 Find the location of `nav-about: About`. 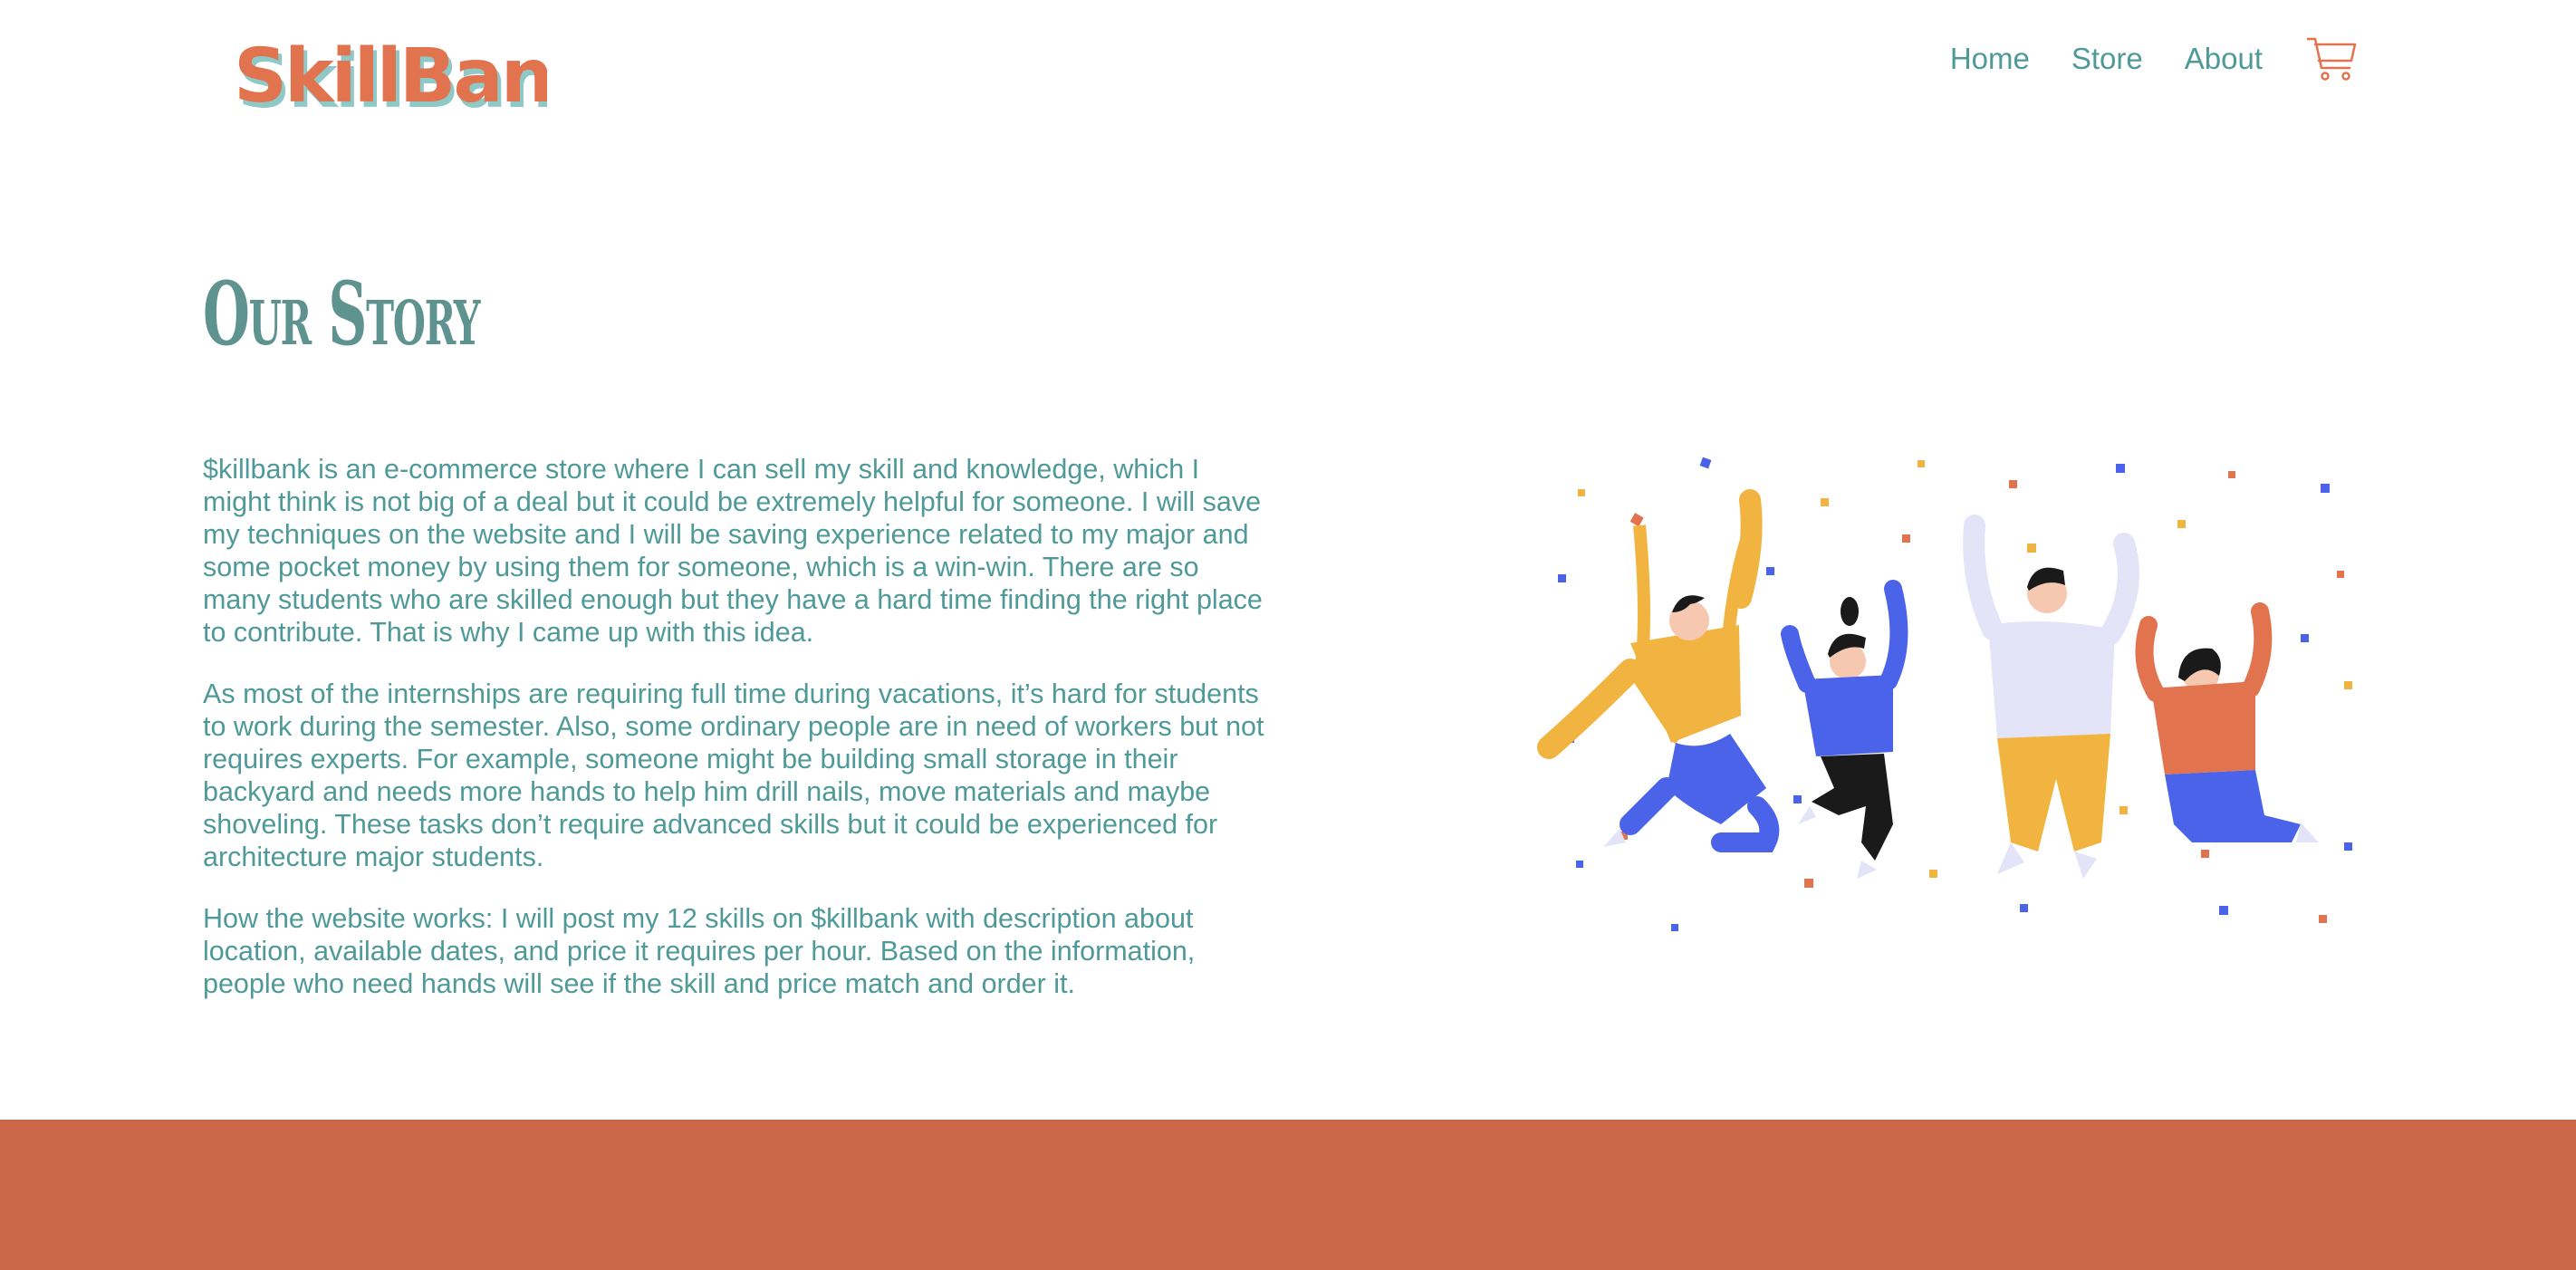

nav-about: About is located at coordinates (2224, 59).